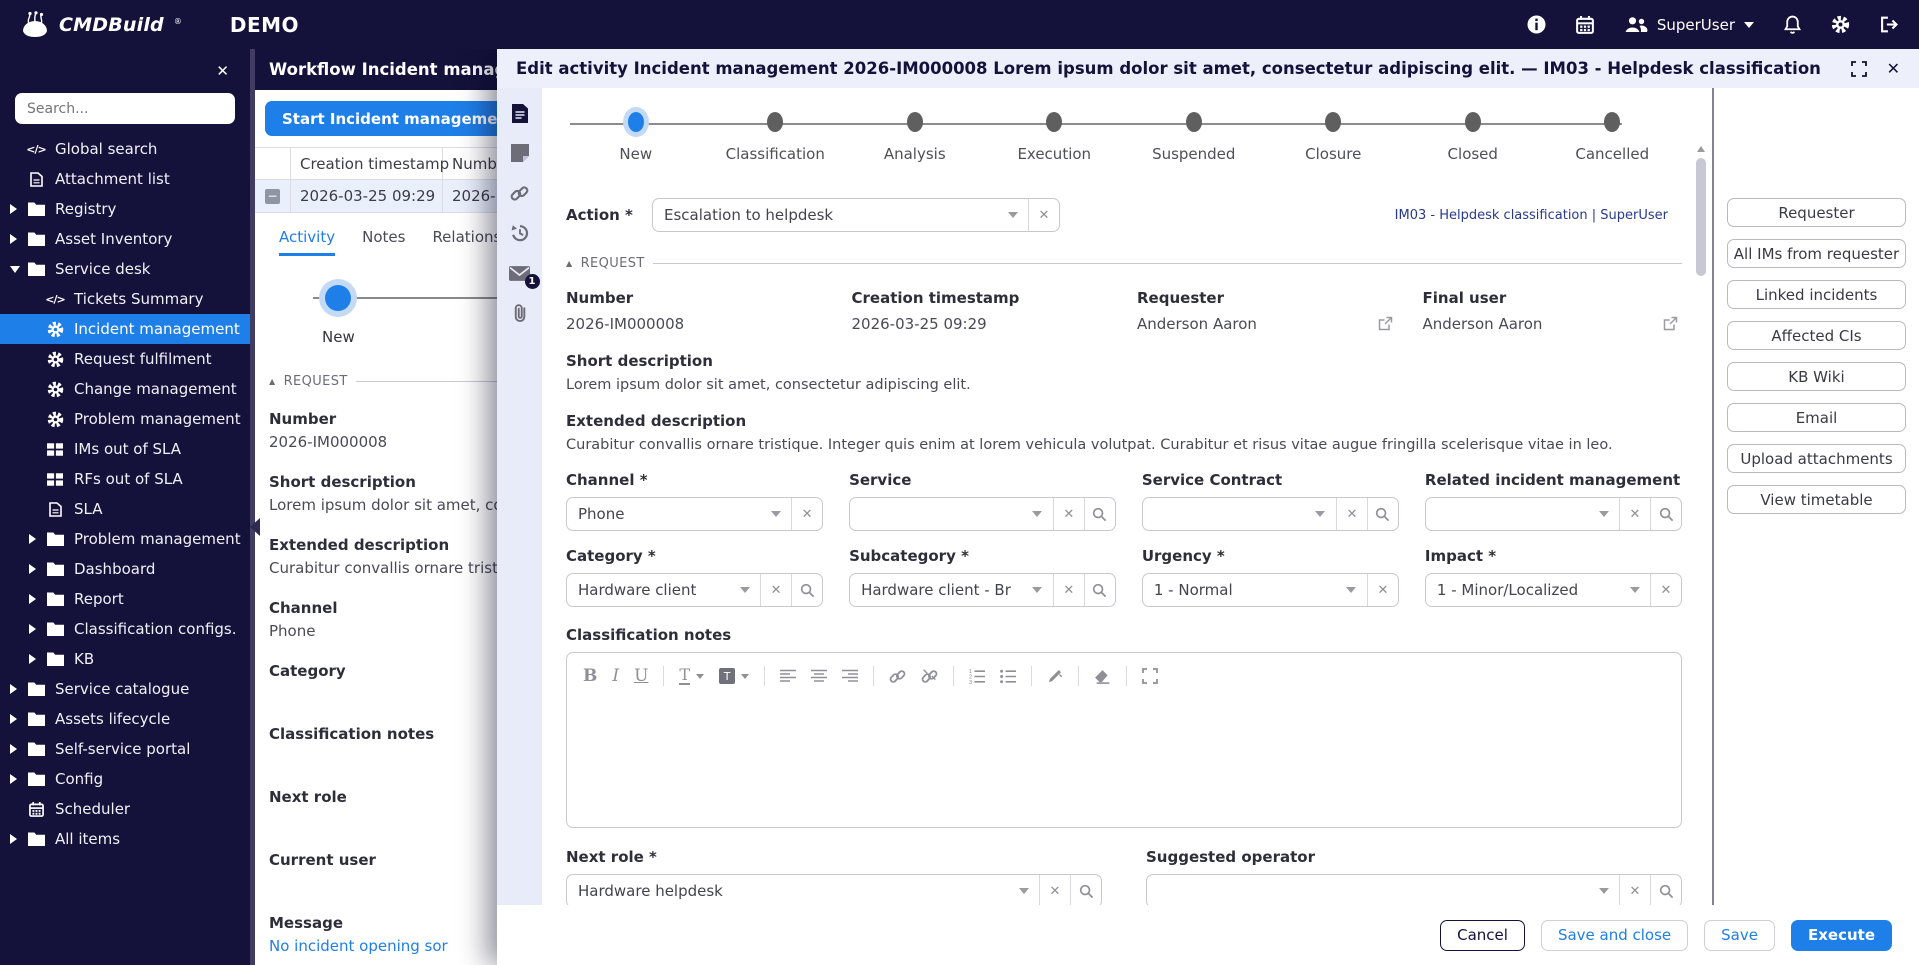 The width and height of the screenshot is (1919, 965). I want to click on channel-combo: Phone ✕, so click(695, 514).